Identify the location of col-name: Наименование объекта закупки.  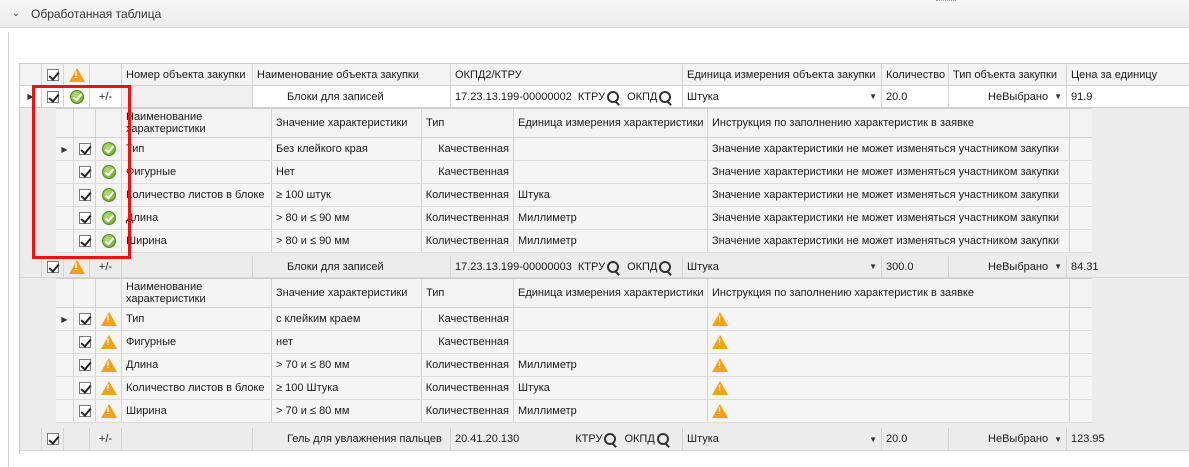
(352, 74).